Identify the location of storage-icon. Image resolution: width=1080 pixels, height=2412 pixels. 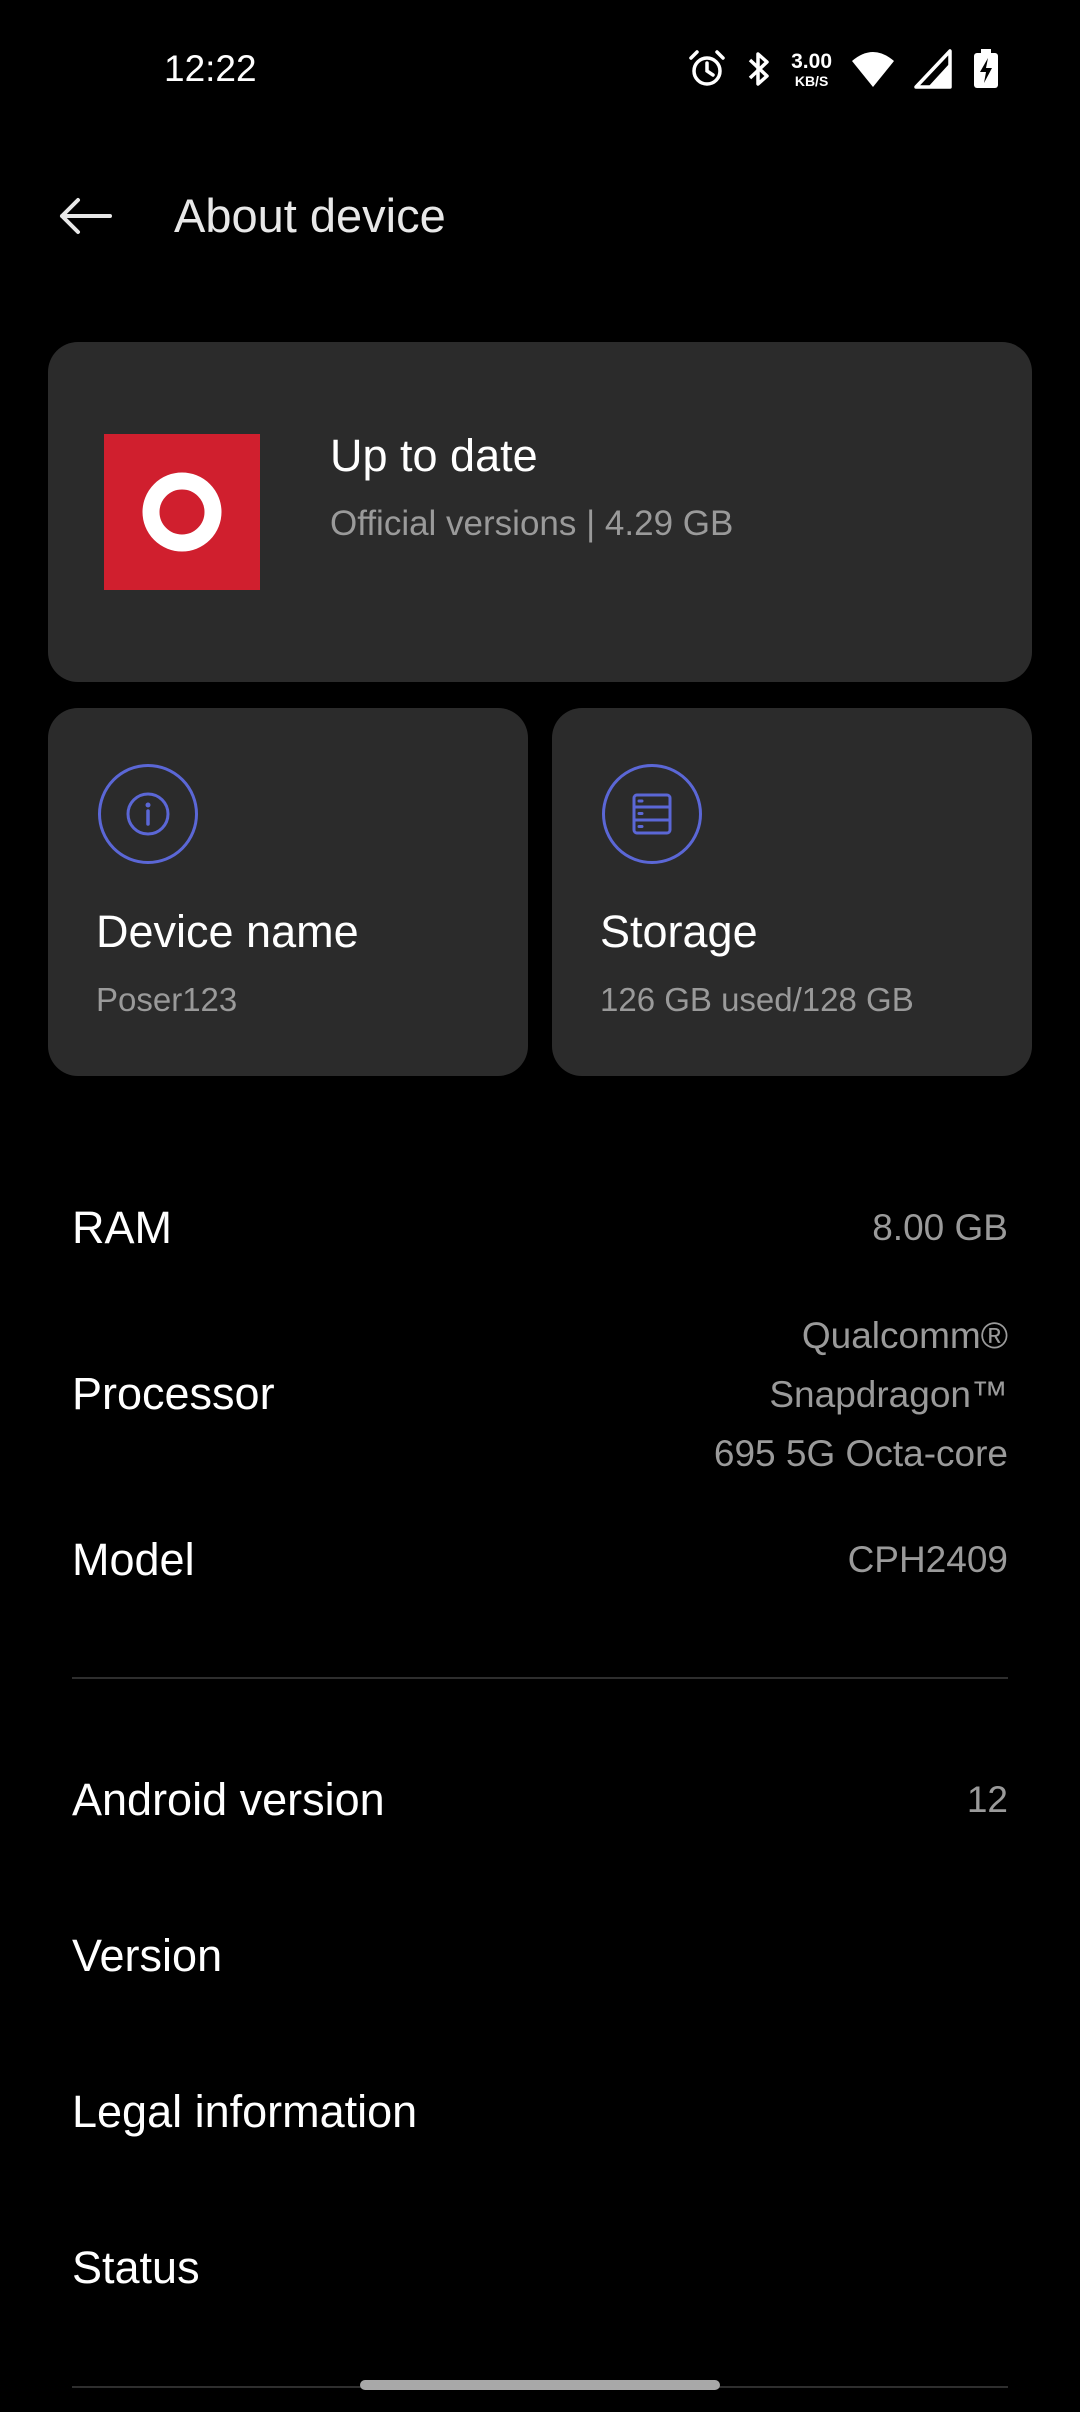
(652, 814).